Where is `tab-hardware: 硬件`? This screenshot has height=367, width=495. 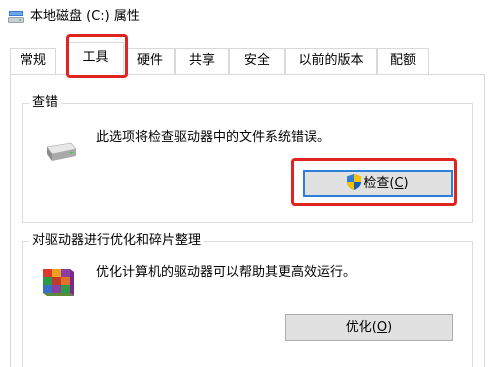
tab-hardware: 硬件 is located at coordinates (150, 61).